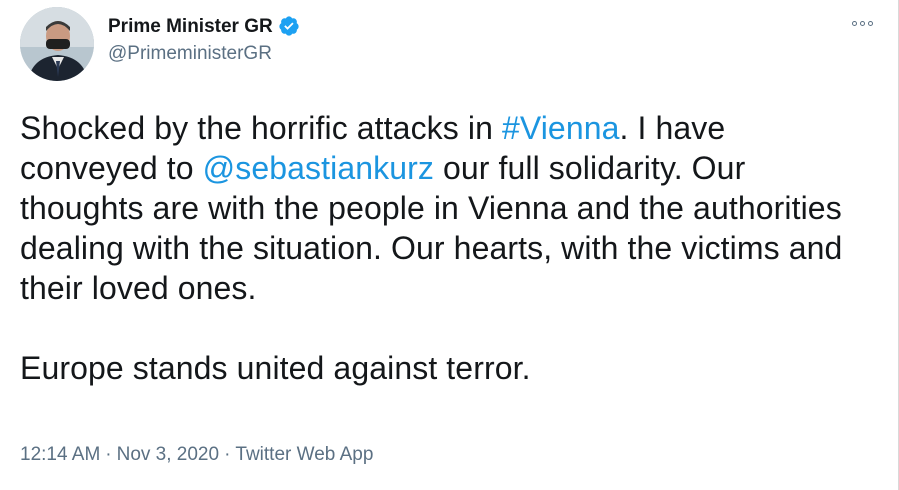 The height and width of the screenshot is (490, 899). I want to click on display-name: Prime Minister GR, so click(190, 26).